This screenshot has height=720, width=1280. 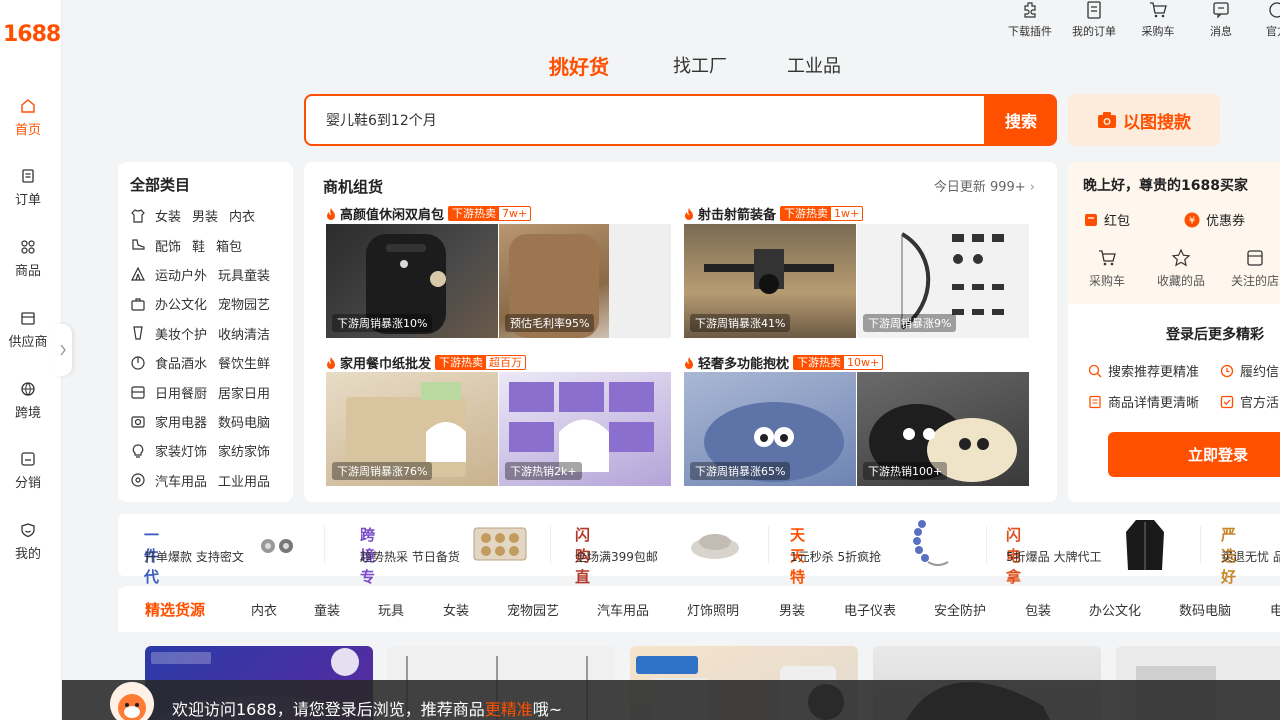 I want to click on toolbar-cart: 采购车, so click(x=1158, y=19).